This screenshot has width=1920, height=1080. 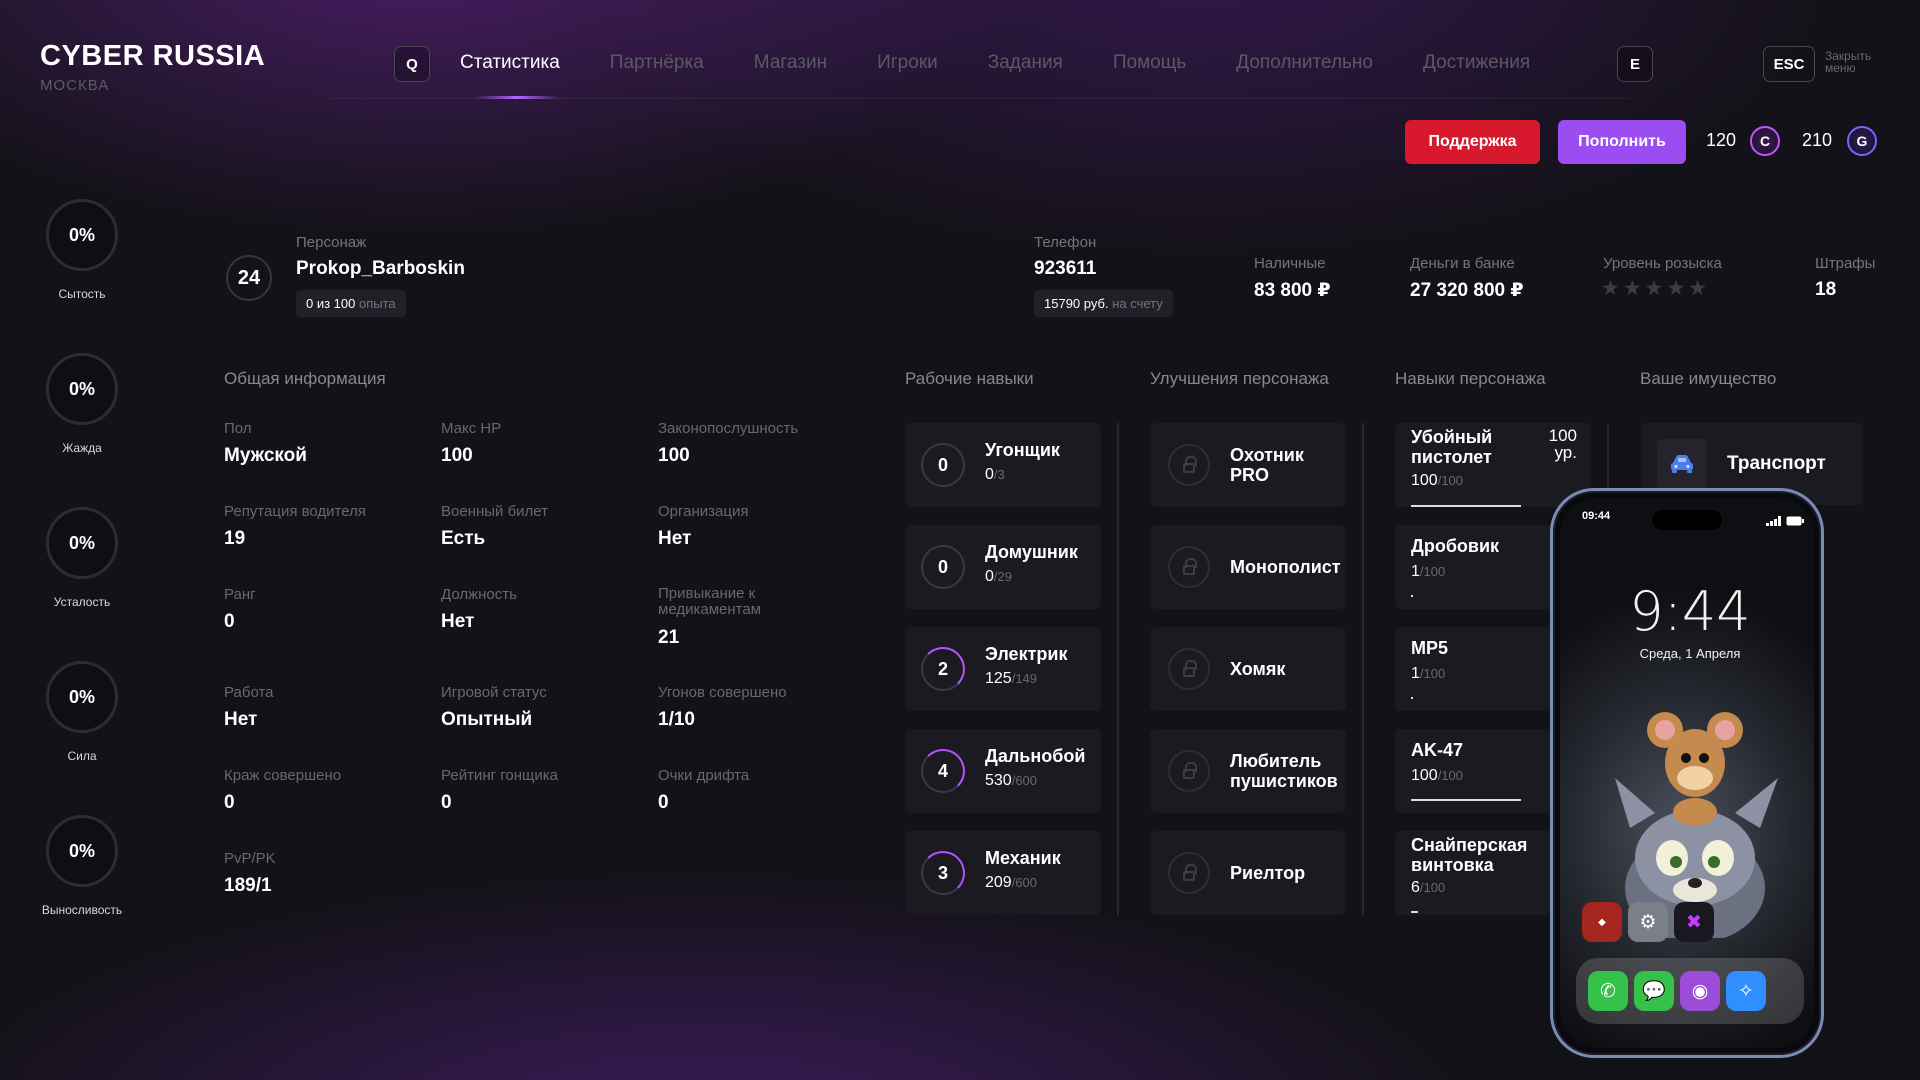 I want to click on fines-label: Штрафы, so click(x=1845, y=263).